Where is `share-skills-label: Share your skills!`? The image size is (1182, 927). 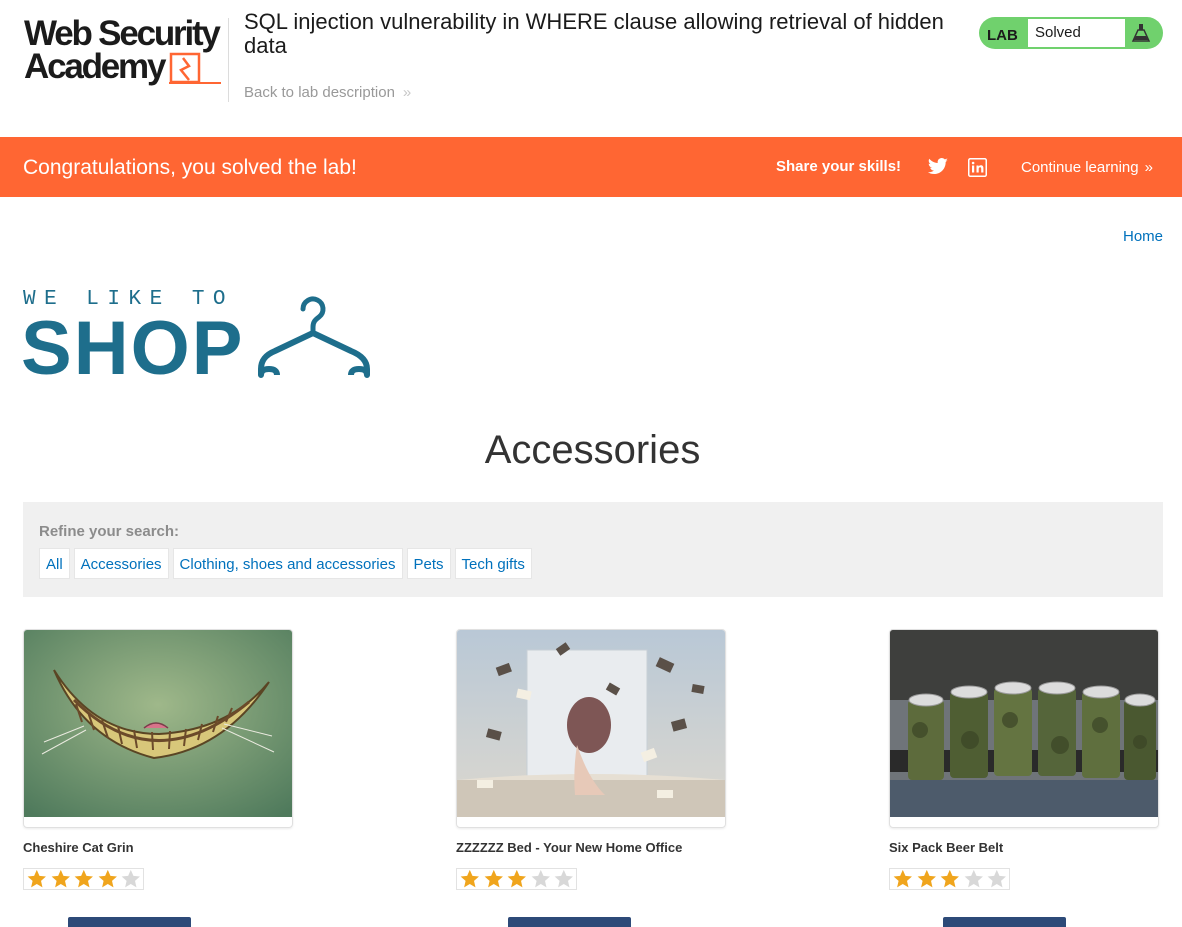 share-skills-label: Share your skills! is located at coordinates (839, 166).